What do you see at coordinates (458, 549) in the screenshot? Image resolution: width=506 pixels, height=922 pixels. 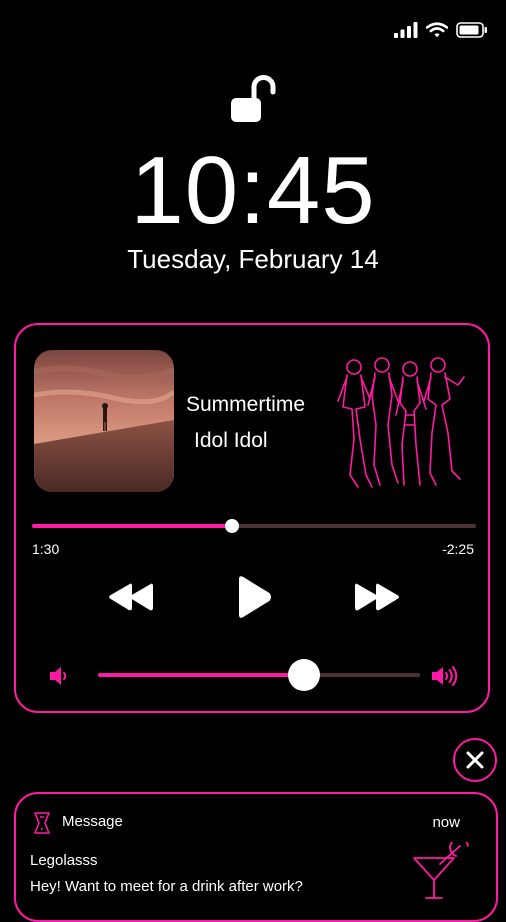 I see `time-remaining: -2:25` at bounding box center [458, 549].